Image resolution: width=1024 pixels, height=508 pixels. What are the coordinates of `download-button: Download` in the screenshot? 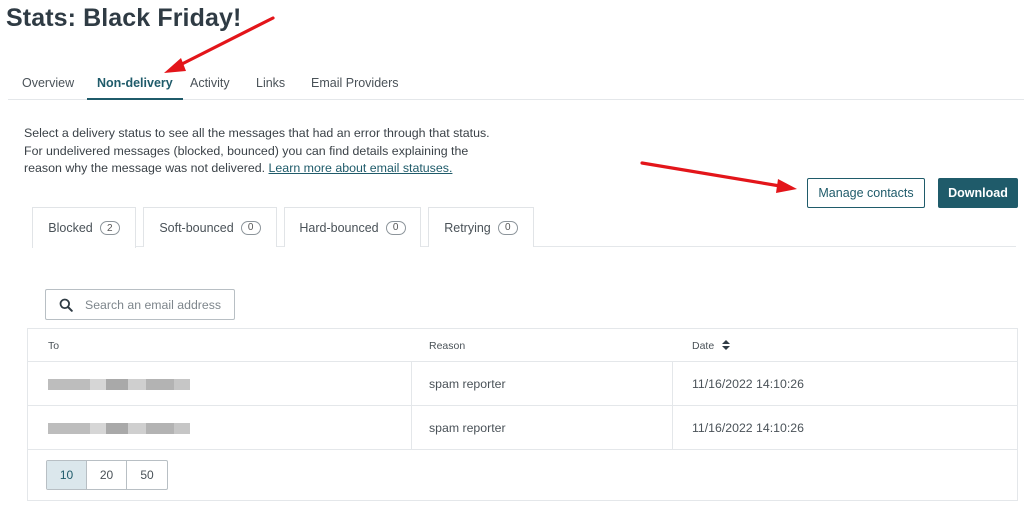 It's located at (978, 193).